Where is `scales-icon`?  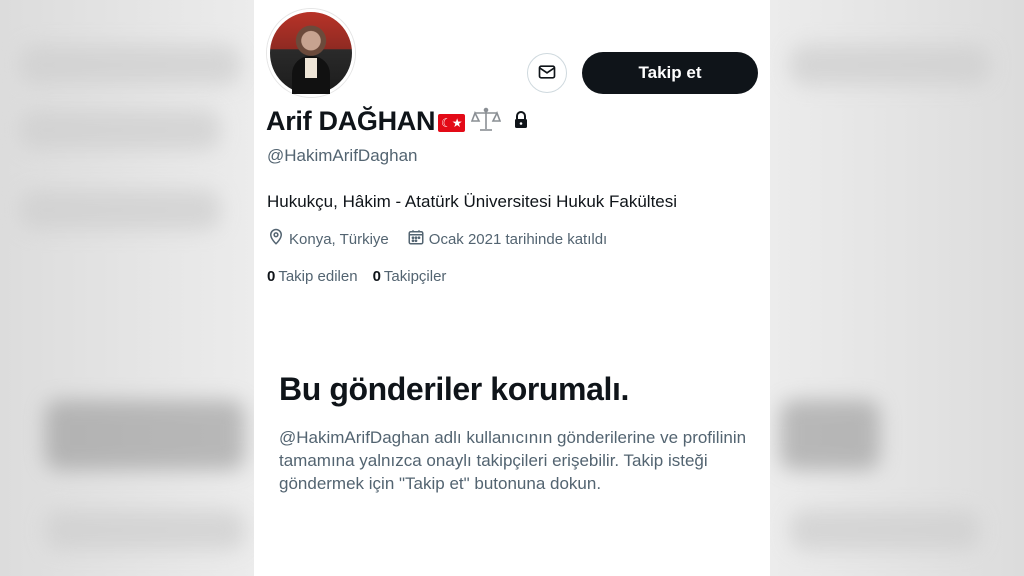
scales-icon is located at coordinates (486, 122).